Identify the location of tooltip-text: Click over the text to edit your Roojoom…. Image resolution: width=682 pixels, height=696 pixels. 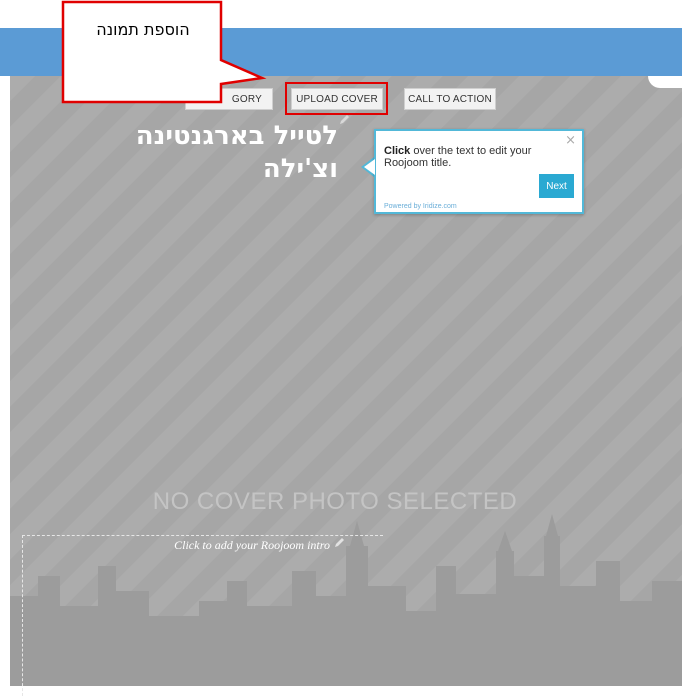
(474, 157).